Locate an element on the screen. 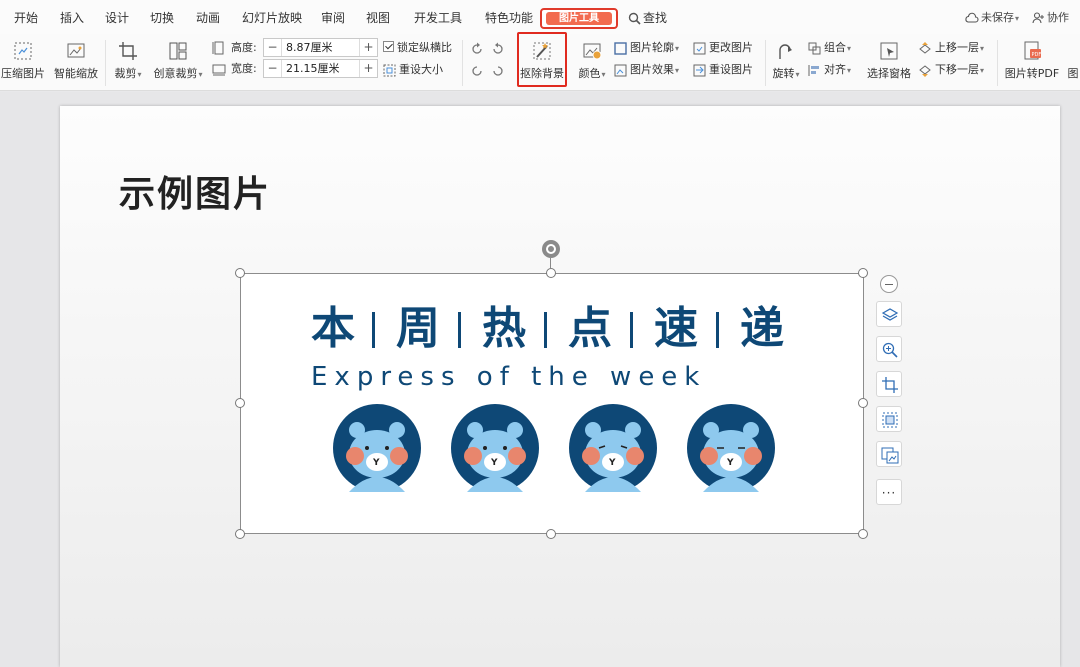 This screenshot has width=1080, height=667. rotate-icon is located at coordinates (785, 51).